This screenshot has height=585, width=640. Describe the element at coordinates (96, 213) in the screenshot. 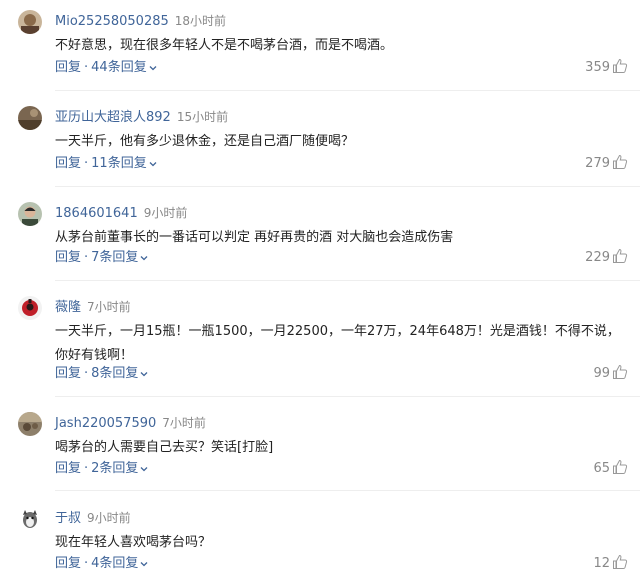

I see `username: 1864601641` at that location.